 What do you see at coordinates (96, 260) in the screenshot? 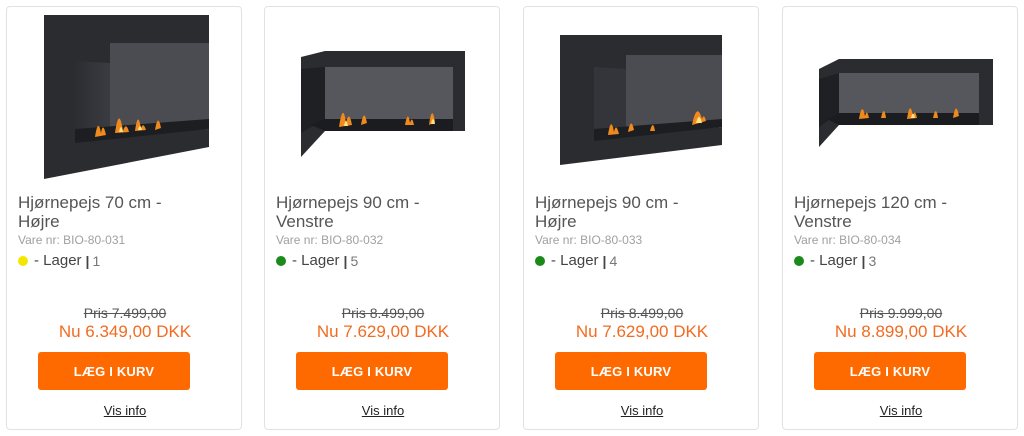
I see `stock-count: 1` at bounding box center [96, 260].